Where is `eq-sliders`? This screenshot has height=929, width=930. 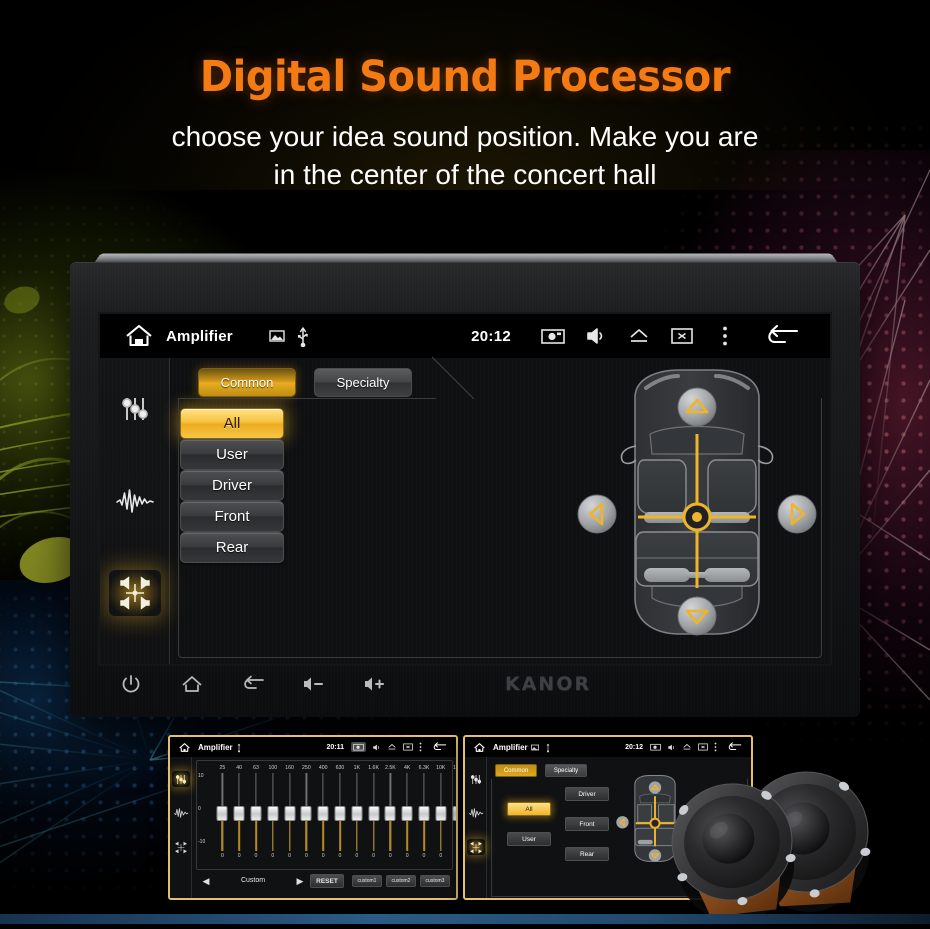 eq-sliders is located at coordinates (335, 812).